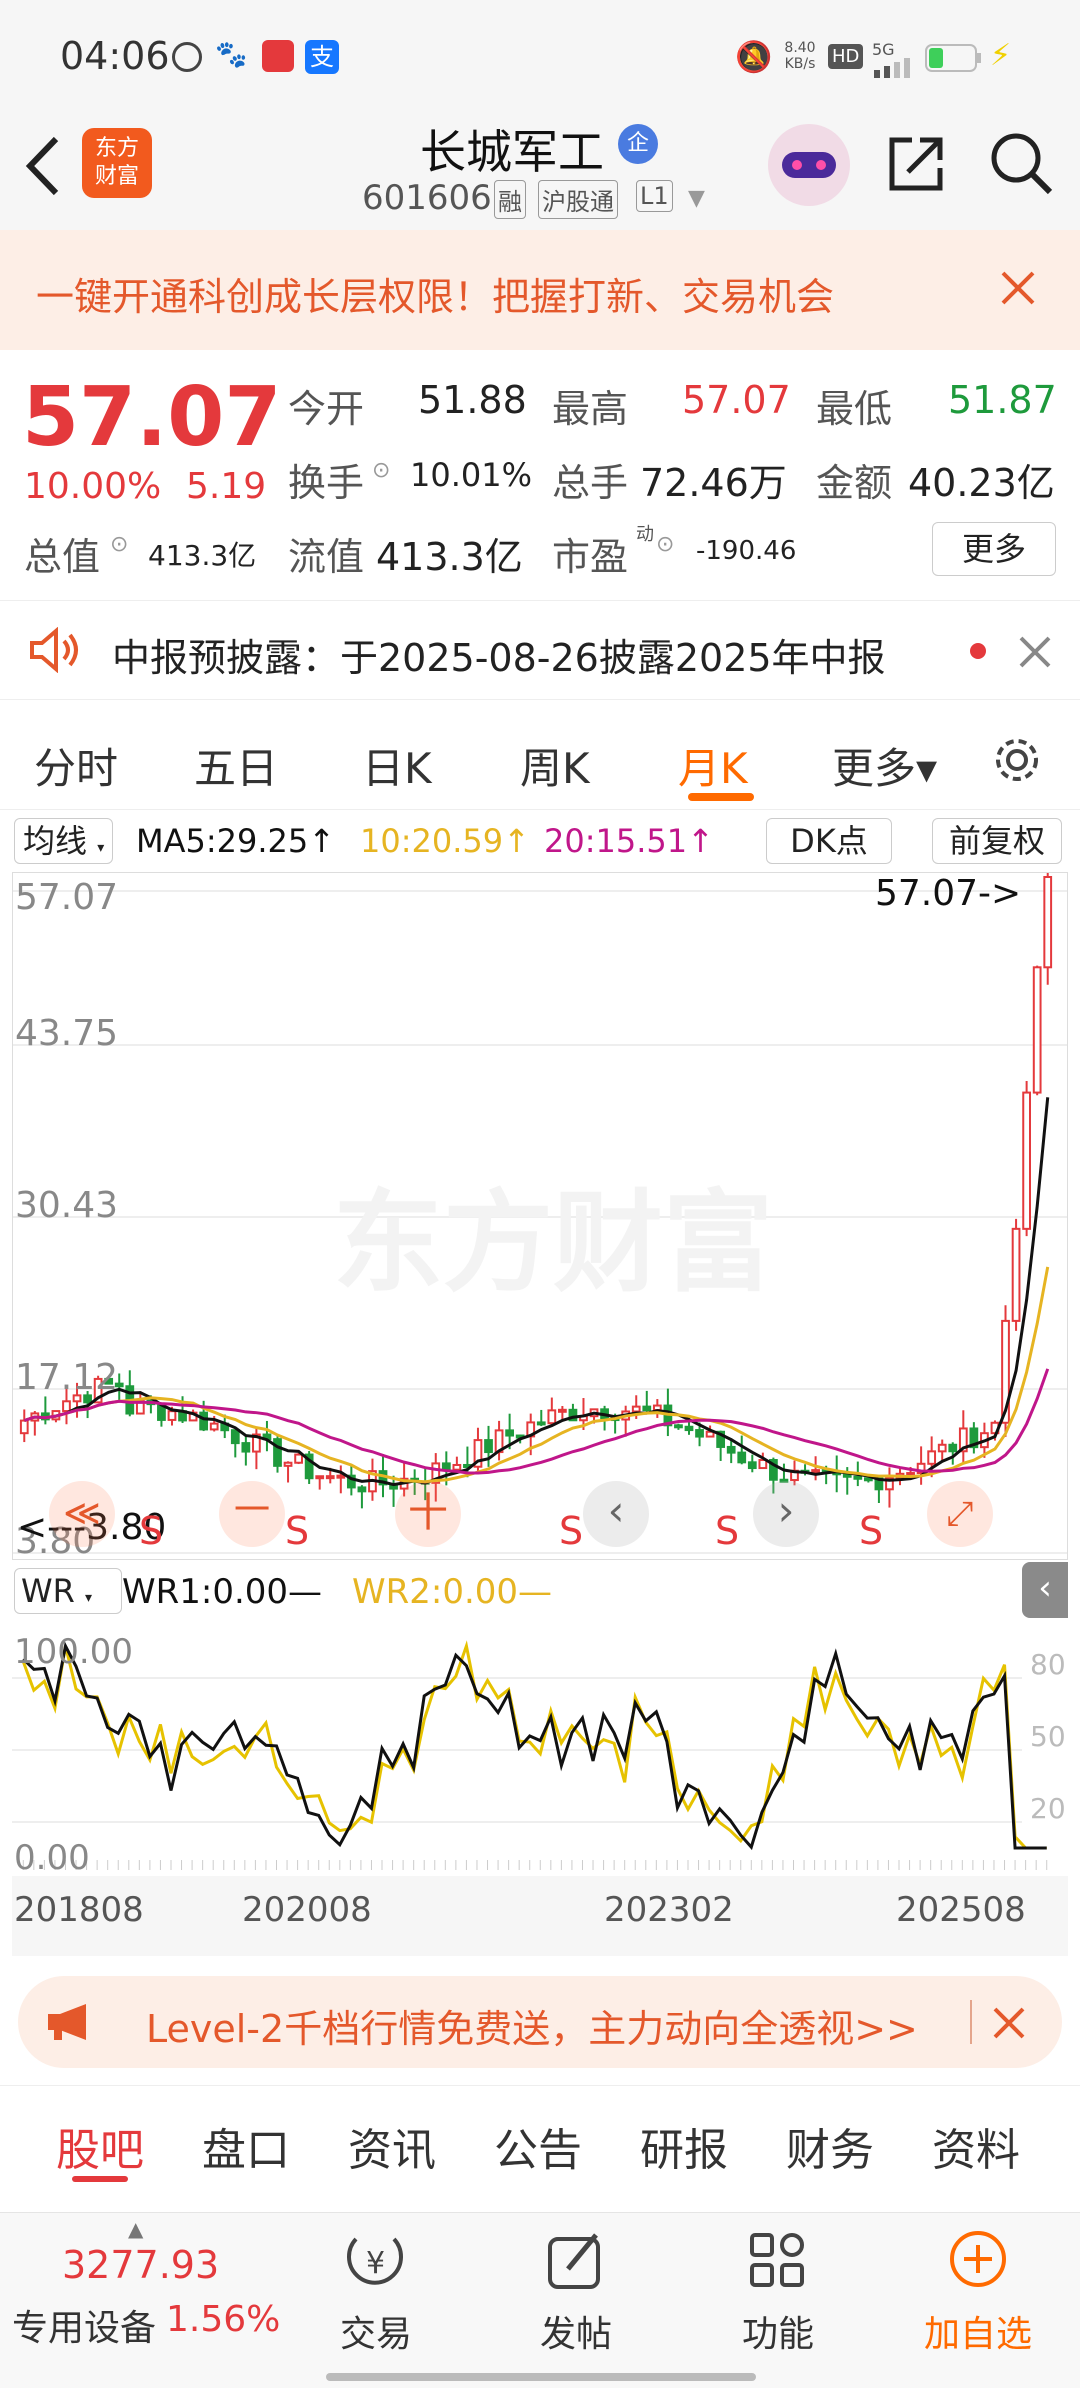  What do you see at coordinates (231, 55) in the screenshot?
I see `baidu-icon: 🐾` at bounding box center [231, 55].